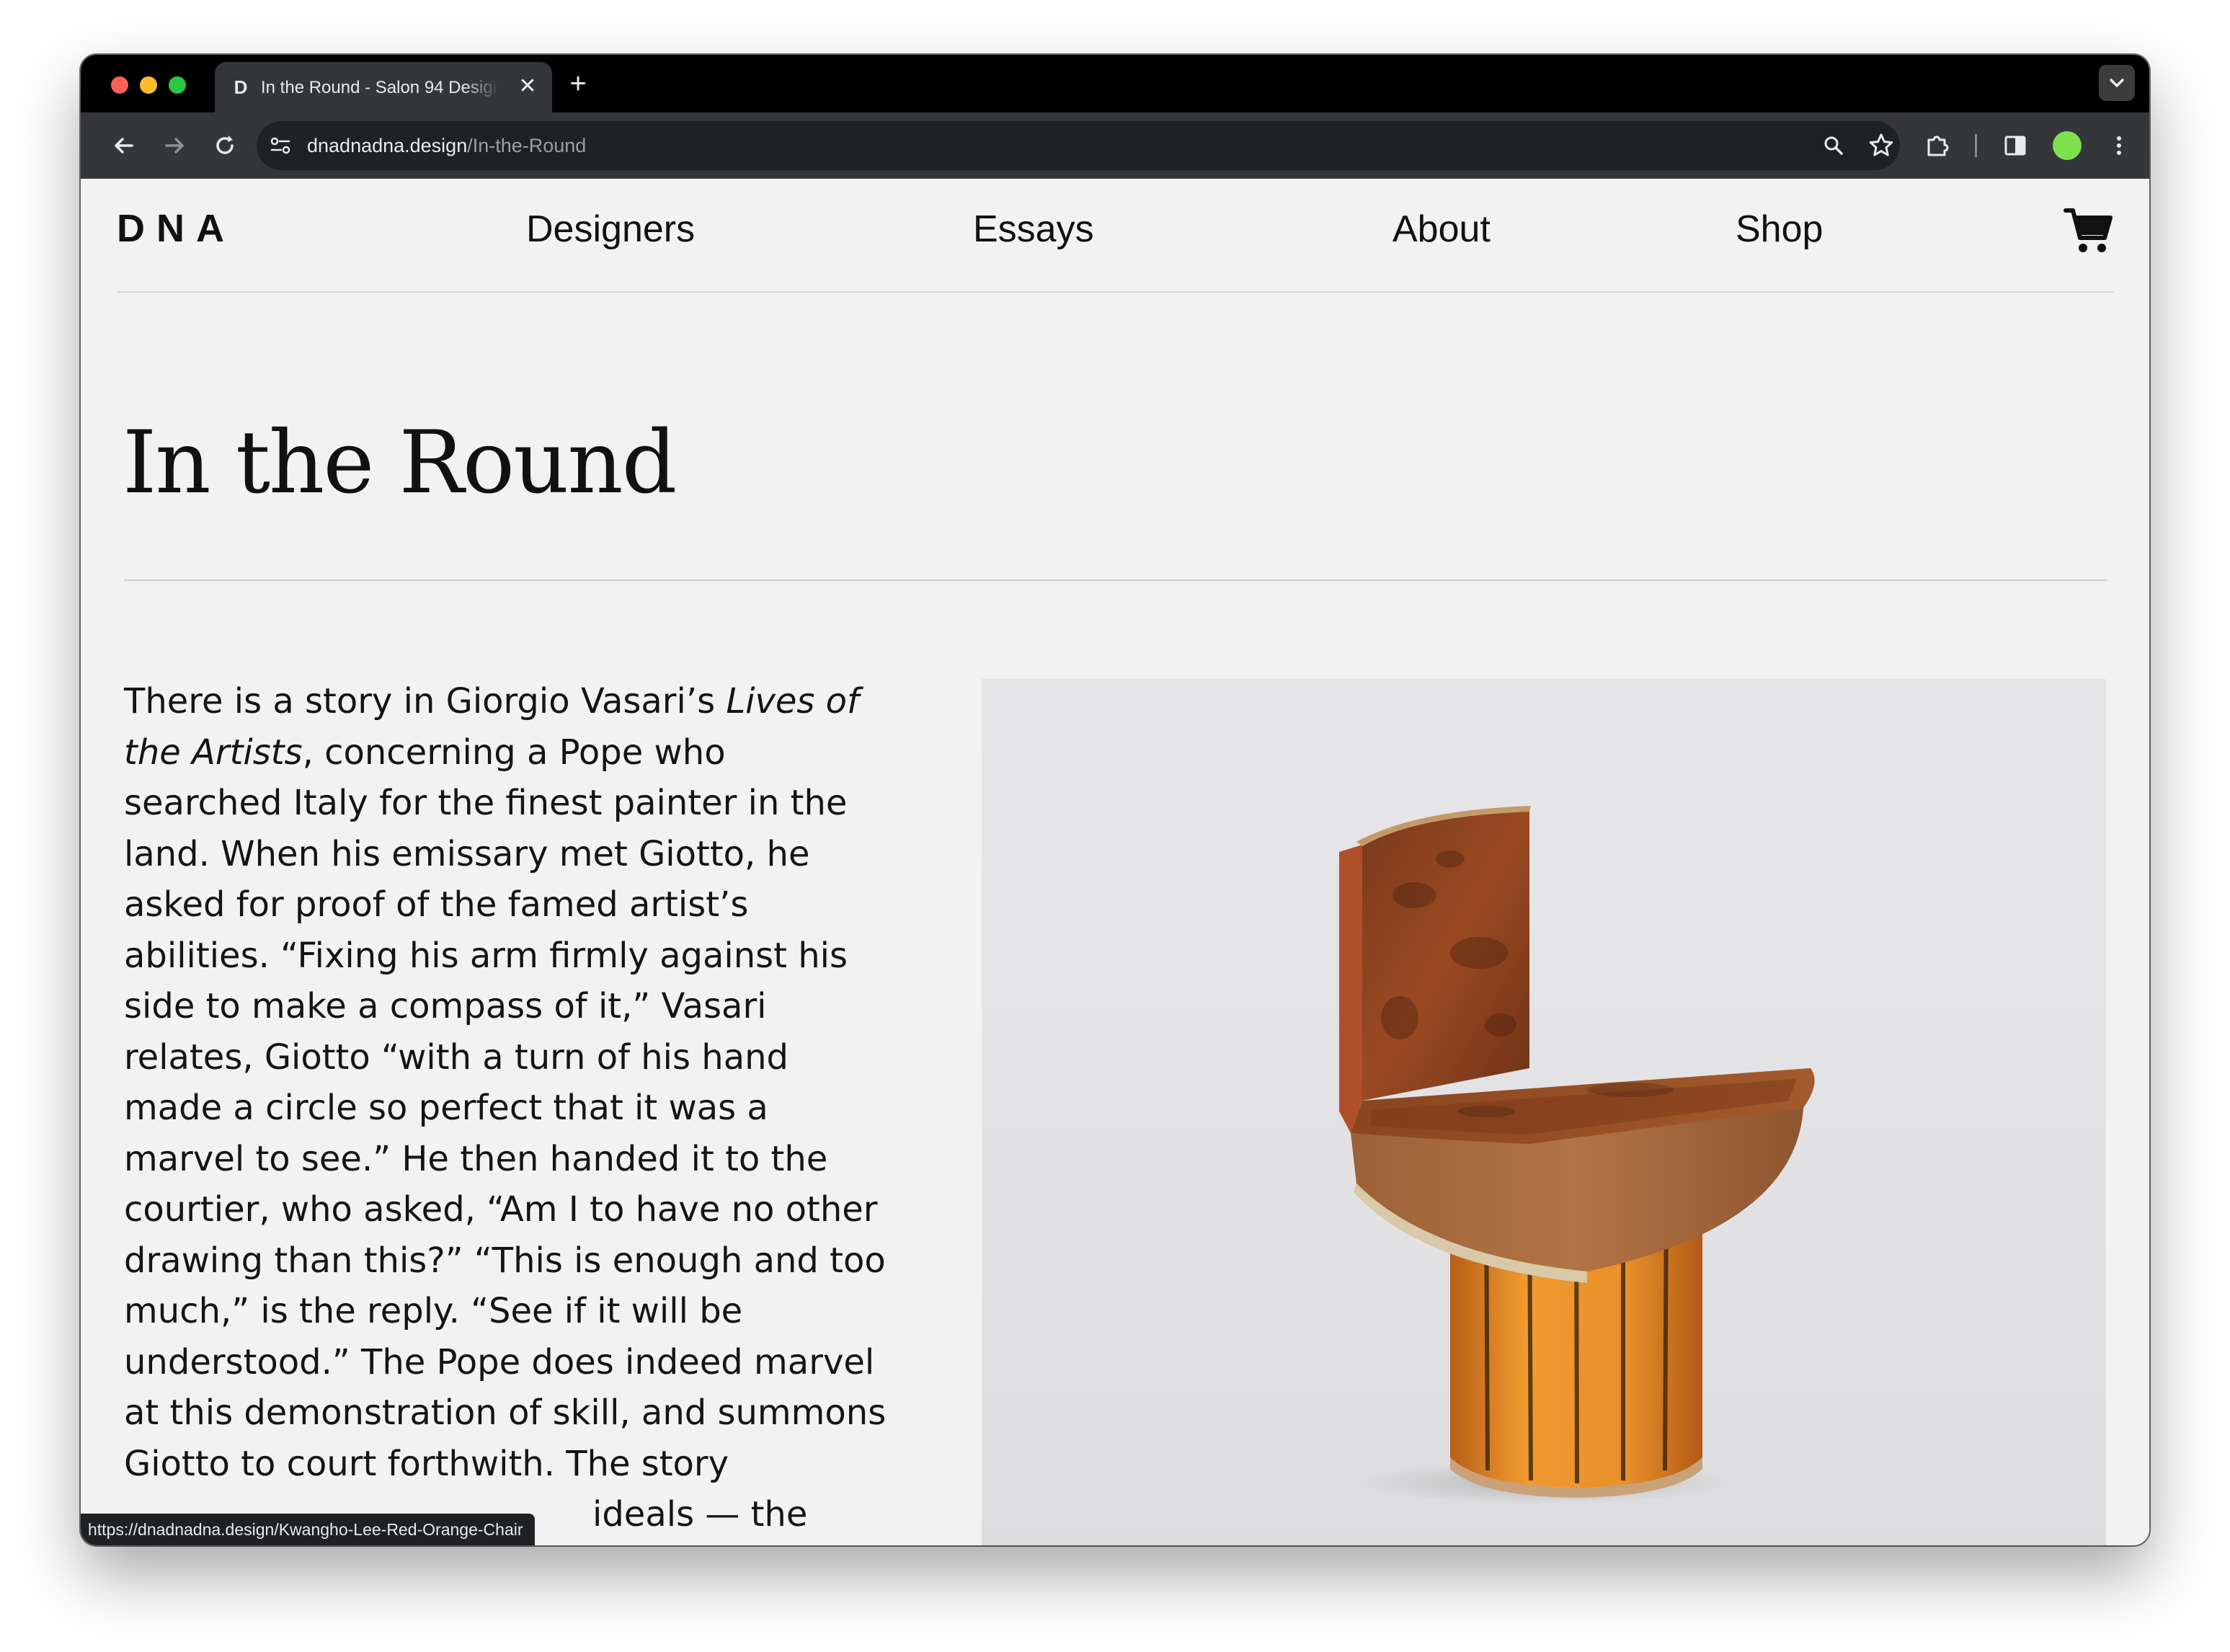  I want to click on profile-avatar, so click(2067, 145).